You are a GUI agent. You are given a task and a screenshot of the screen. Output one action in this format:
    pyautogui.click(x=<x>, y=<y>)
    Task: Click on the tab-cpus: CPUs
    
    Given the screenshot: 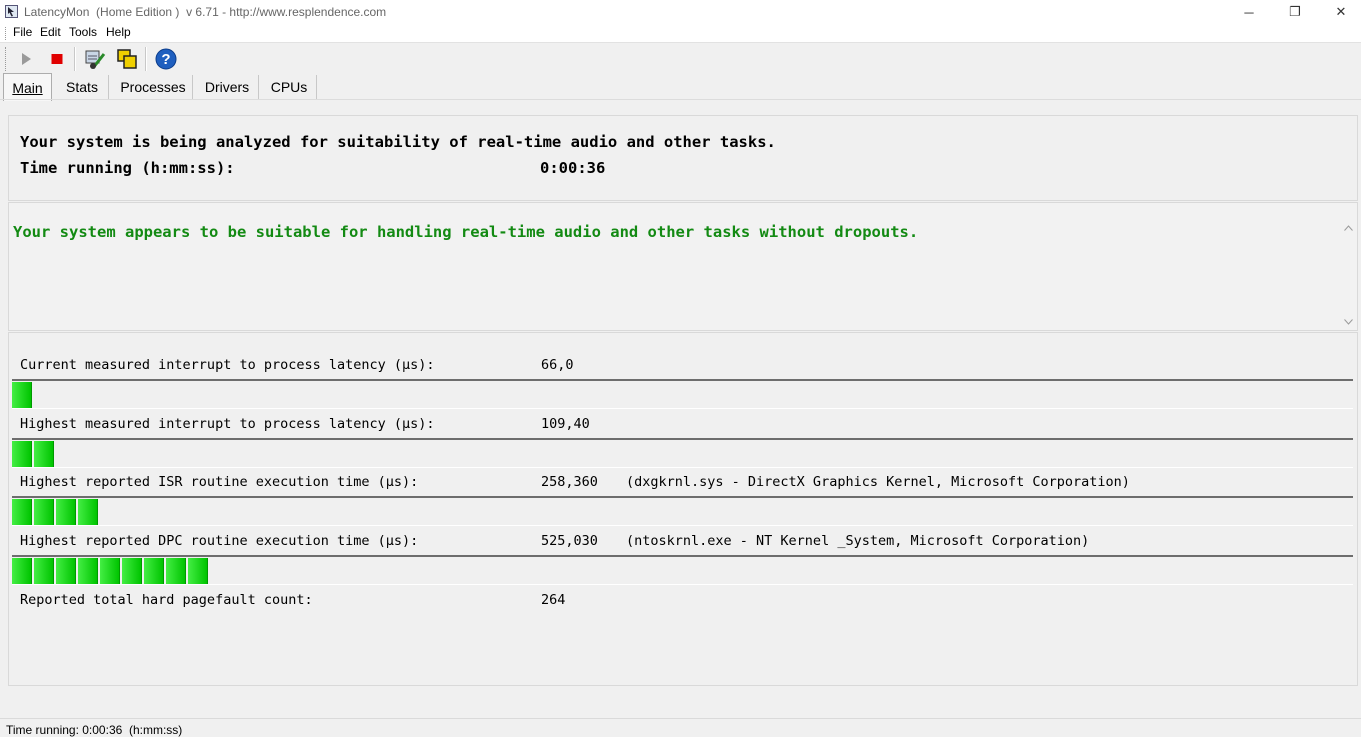 What is the action you would take?
    pyautogui.click(x=289, y=87)
    